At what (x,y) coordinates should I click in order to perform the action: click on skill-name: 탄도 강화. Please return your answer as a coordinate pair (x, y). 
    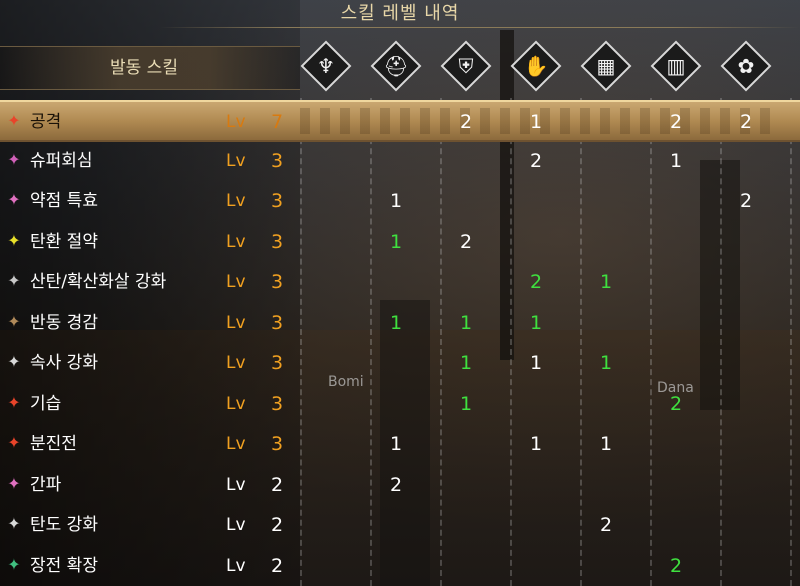
    Looking at the image, I should click on (64, 525).